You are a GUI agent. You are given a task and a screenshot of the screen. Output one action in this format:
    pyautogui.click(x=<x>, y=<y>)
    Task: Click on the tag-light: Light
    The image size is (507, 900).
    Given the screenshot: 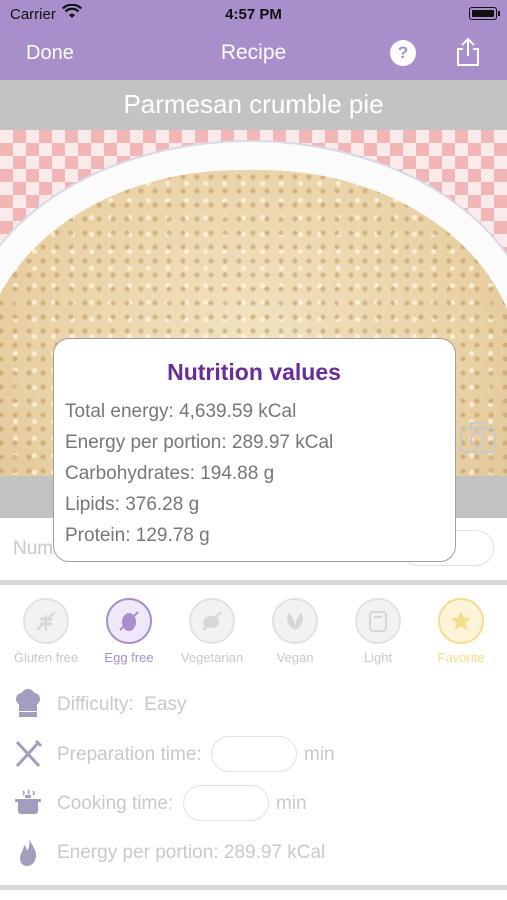 What is the action you would take?
    pyautogui.click(x=378, y=631)
    